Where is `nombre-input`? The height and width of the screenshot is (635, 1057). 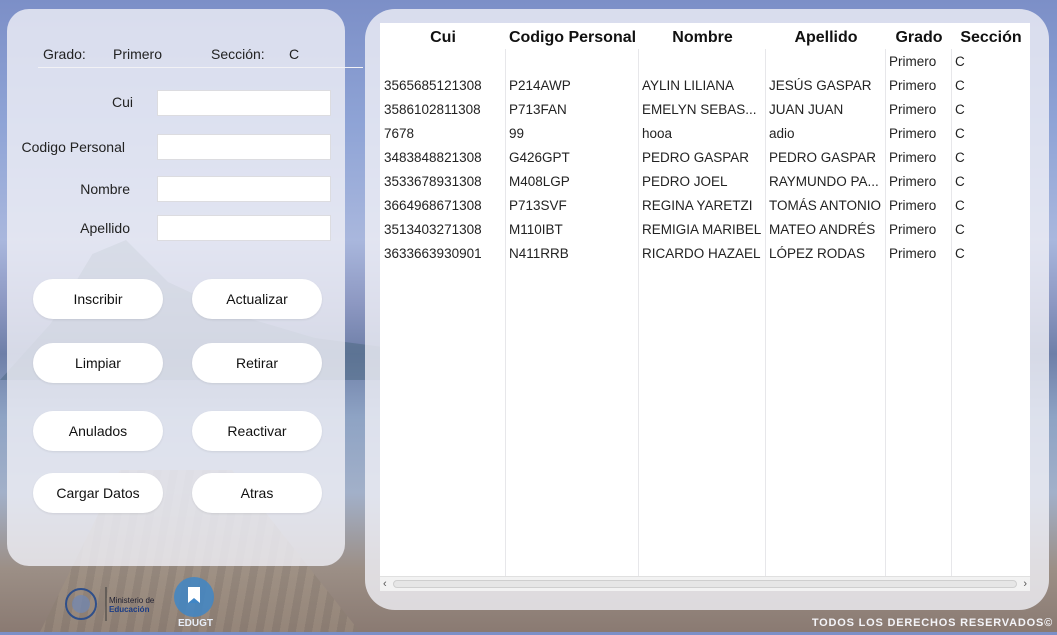 nombre-input is located at coordinates (244, 189).